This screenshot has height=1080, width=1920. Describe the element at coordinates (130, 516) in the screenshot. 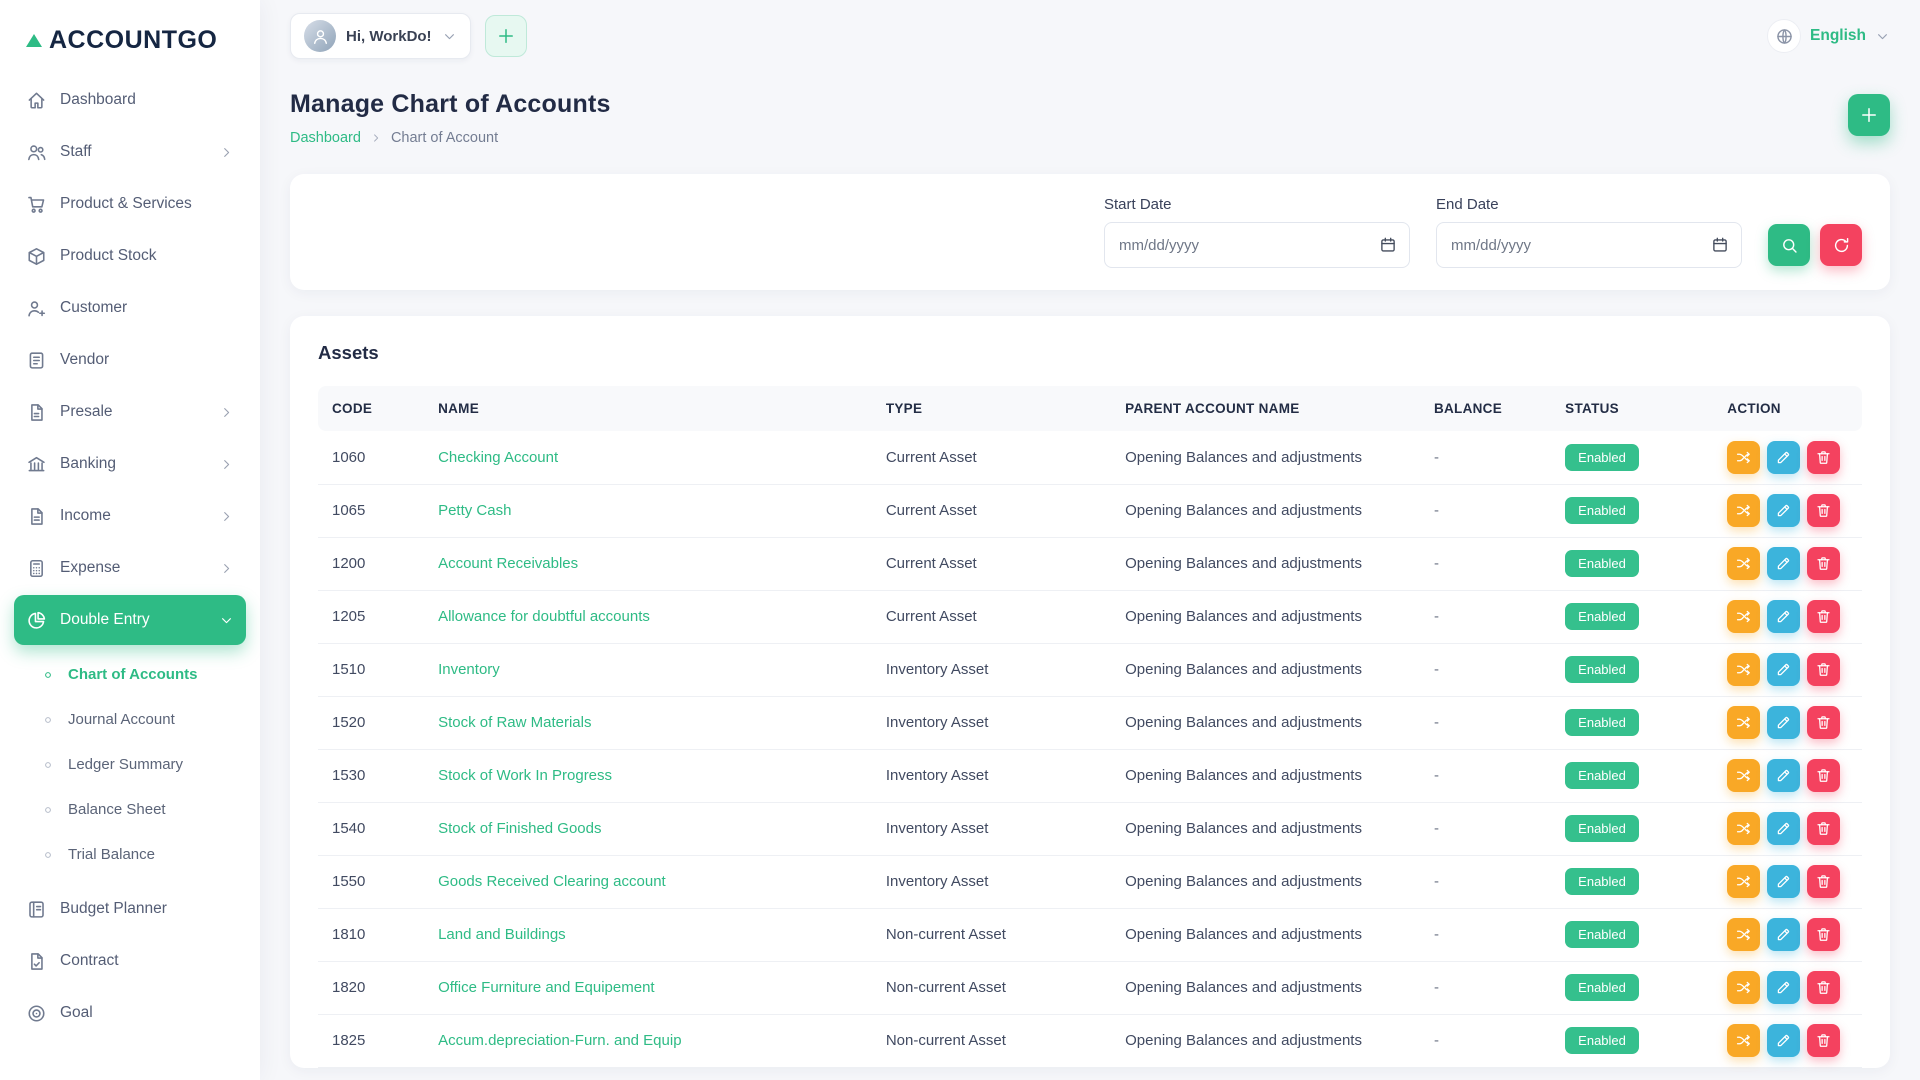

I see `sidebar-item-income: Income` at that location.